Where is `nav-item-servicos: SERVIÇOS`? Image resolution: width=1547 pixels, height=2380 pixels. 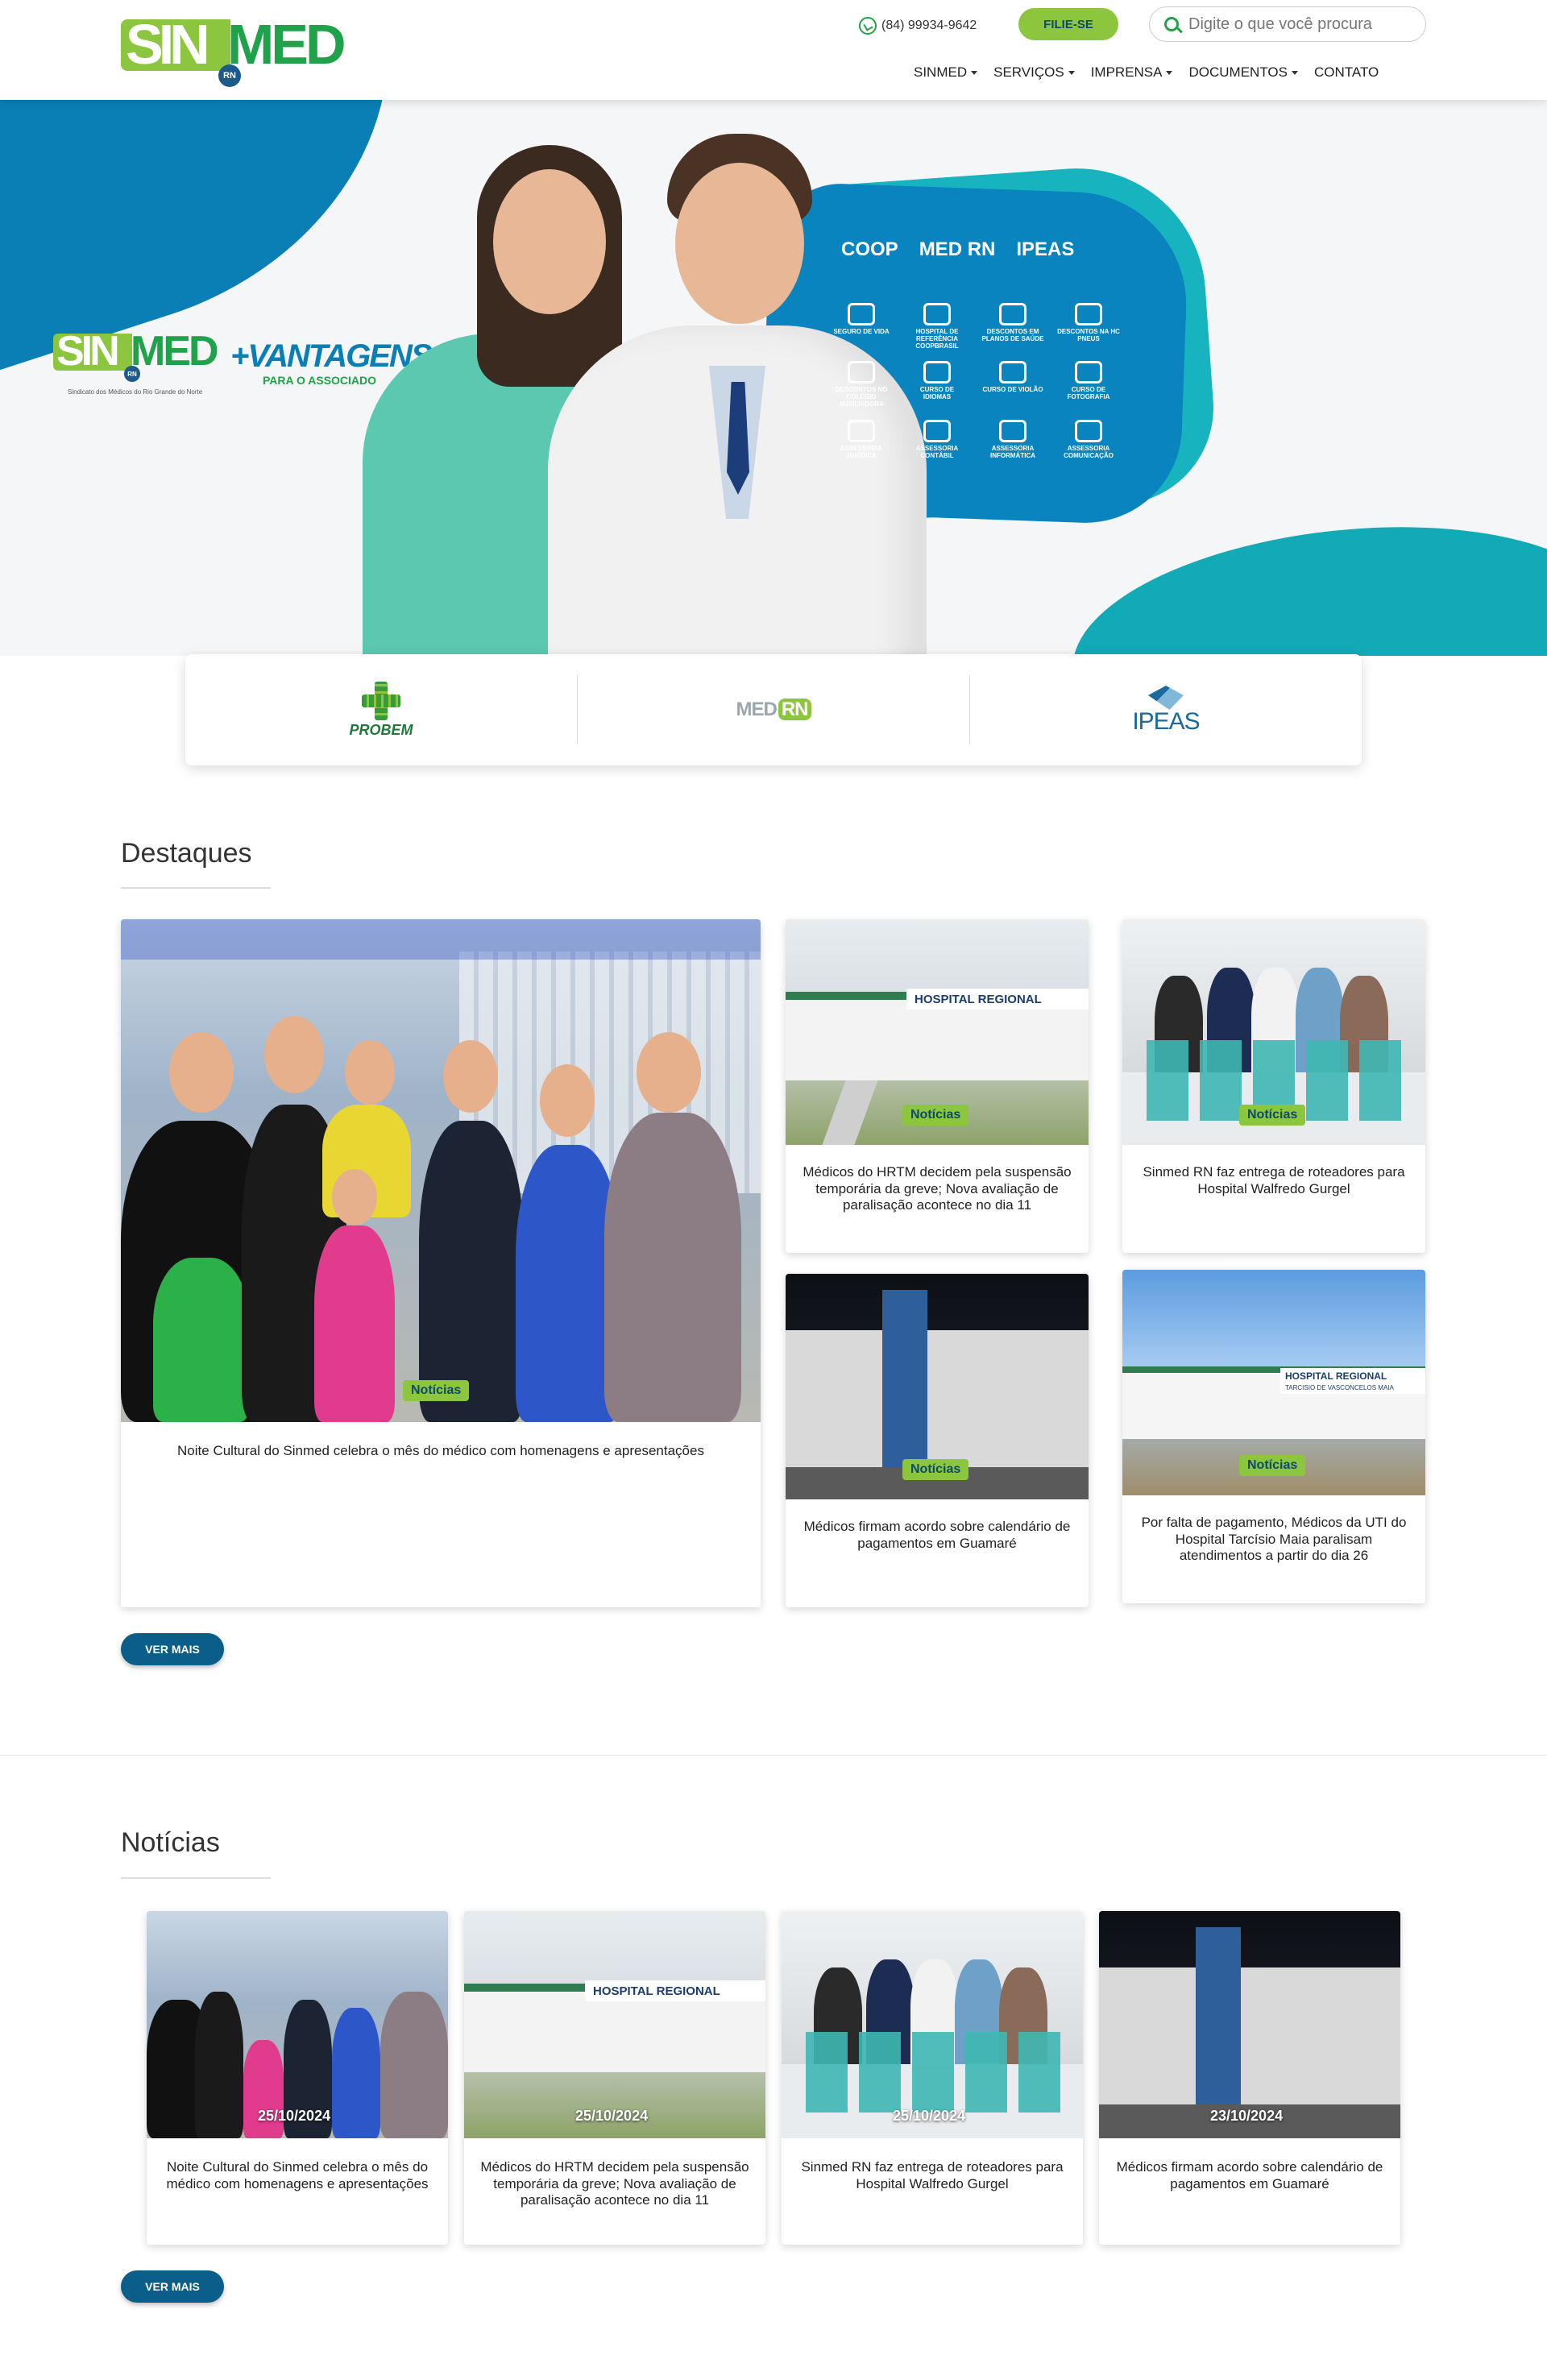 nav-item-servicos: SERVIÇOS is located at coordinates (1034, 72).